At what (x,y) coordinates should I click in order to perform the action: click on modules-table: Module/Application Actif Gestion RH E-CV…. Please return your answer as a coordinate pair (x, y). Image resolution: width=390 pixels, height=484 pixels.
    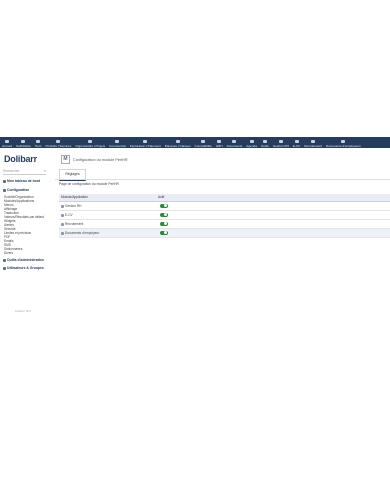
    Looking at the image, I should click on (224, 216).